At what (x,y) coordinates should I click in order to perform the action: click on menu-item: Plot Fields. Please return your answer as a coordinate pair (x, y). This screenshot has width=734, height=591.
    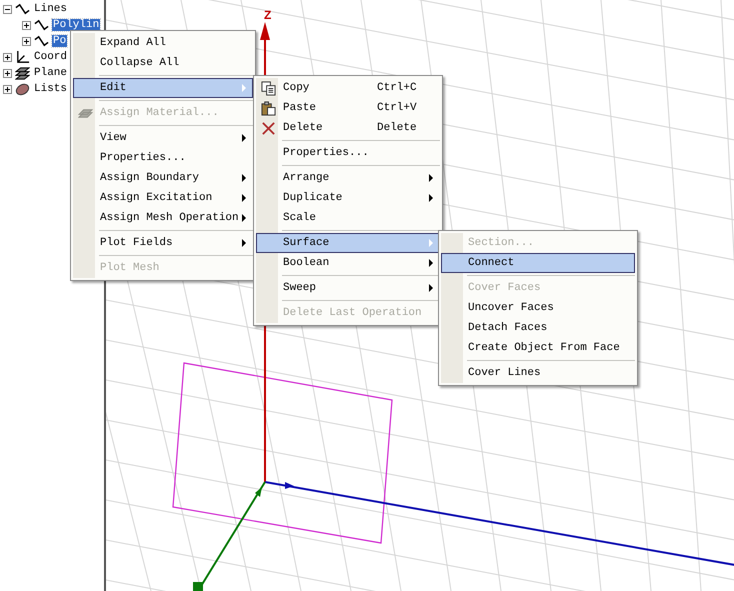
    Looking at the image, I should click on (163, 243).